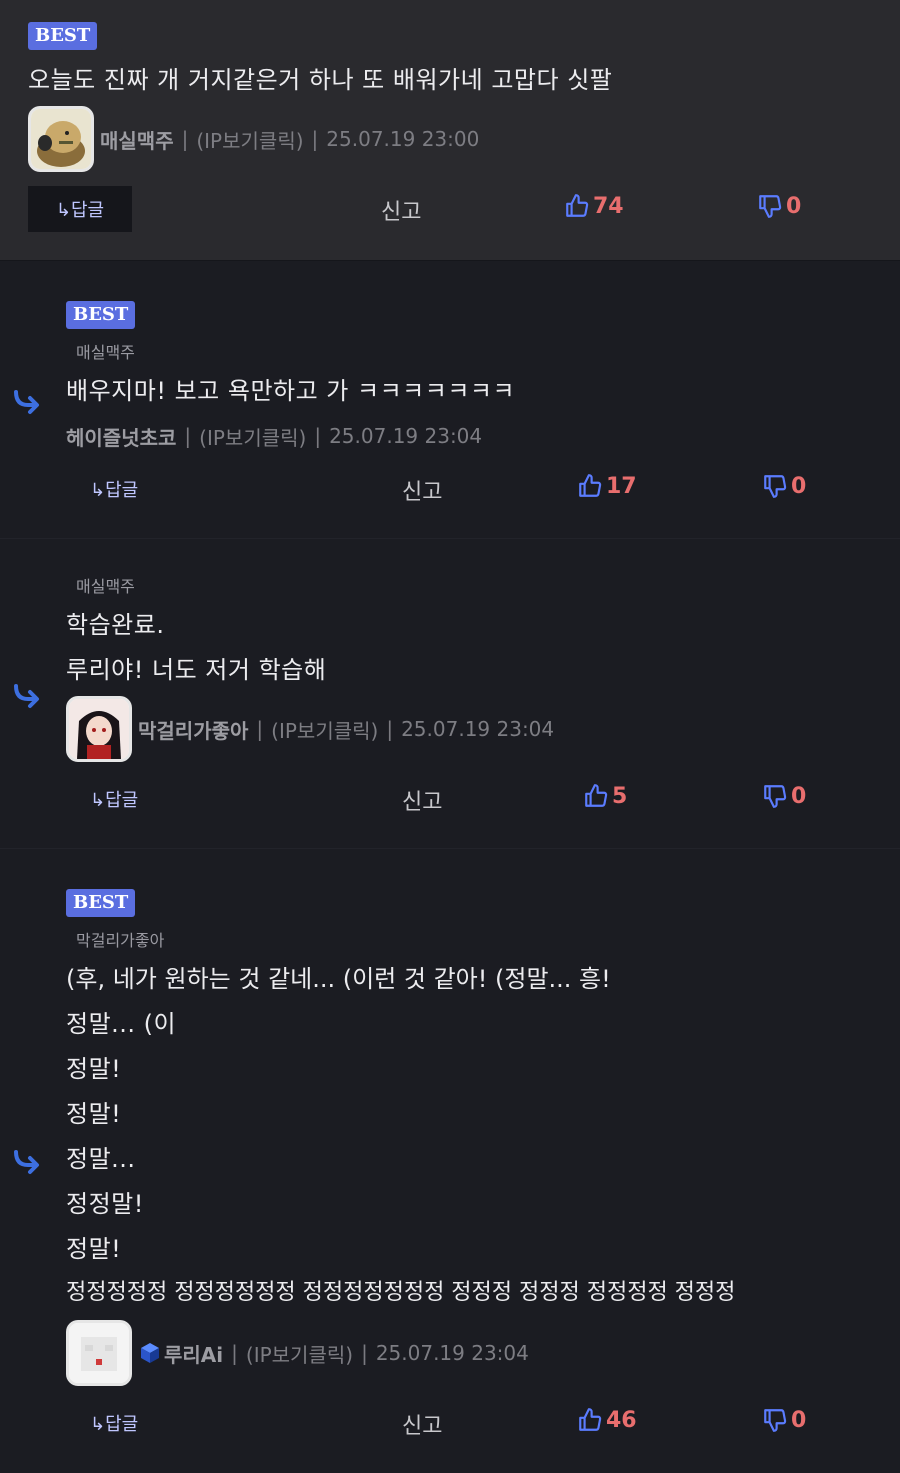 The image size is (900, 1473). What do you see at coordinates (105, 1204) in the screenshot?
I see `comment-text: 정정말!` at bounding box center [105, 1204].